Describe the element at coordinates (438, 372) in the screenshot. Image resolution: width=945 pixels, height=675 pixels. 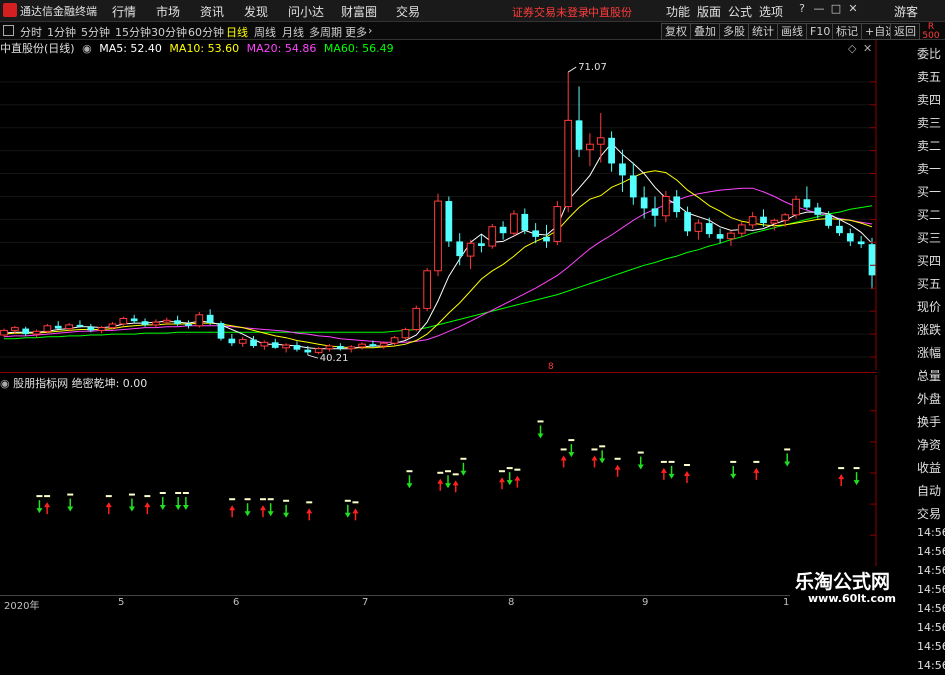
I see `panel-divider` at that location.